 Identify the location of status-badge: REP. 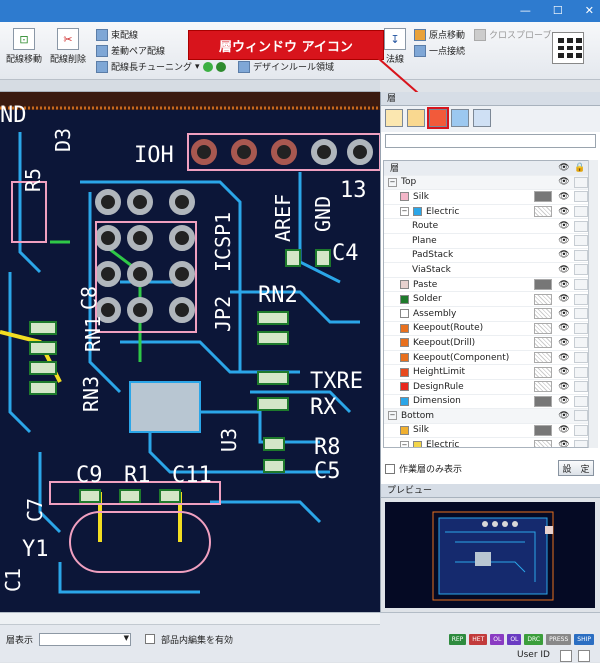
(457, 639).